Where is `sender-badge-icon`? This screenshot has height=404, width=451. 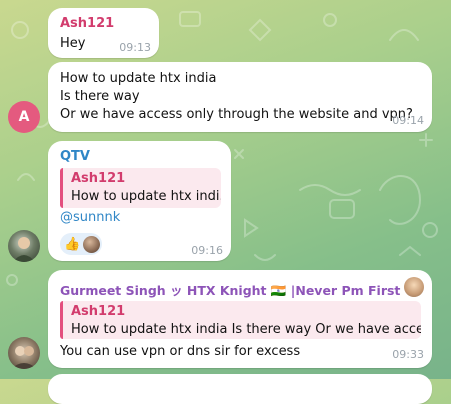
sender-badge-icon is located at coordinates (414, 287).